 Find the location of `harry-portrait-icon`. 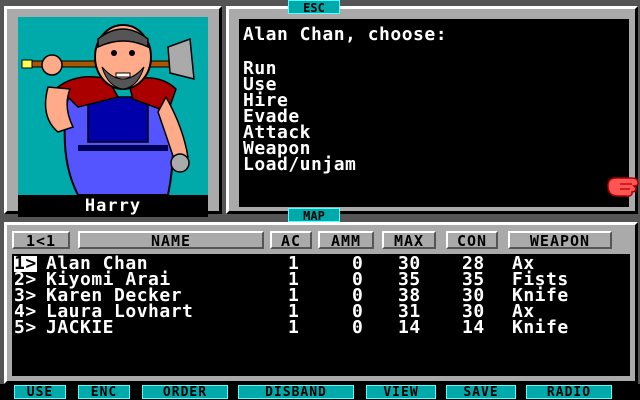

harry-portrait-icon is located at coordinates (108, 109).